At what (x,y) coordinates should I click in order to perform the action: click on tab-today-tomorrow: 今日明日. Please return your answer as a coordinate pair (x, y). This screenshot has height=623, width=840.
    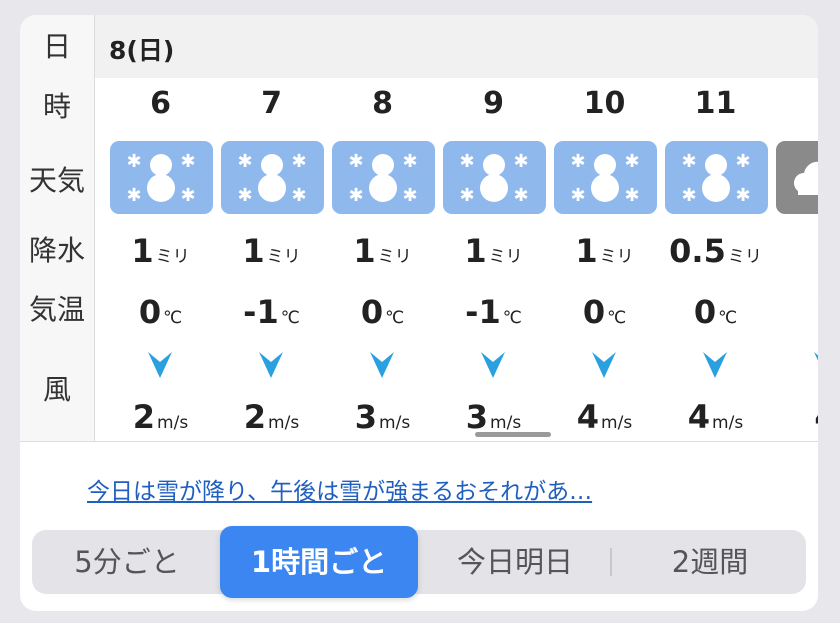
    Looking at the image, I should click on (515, 562).